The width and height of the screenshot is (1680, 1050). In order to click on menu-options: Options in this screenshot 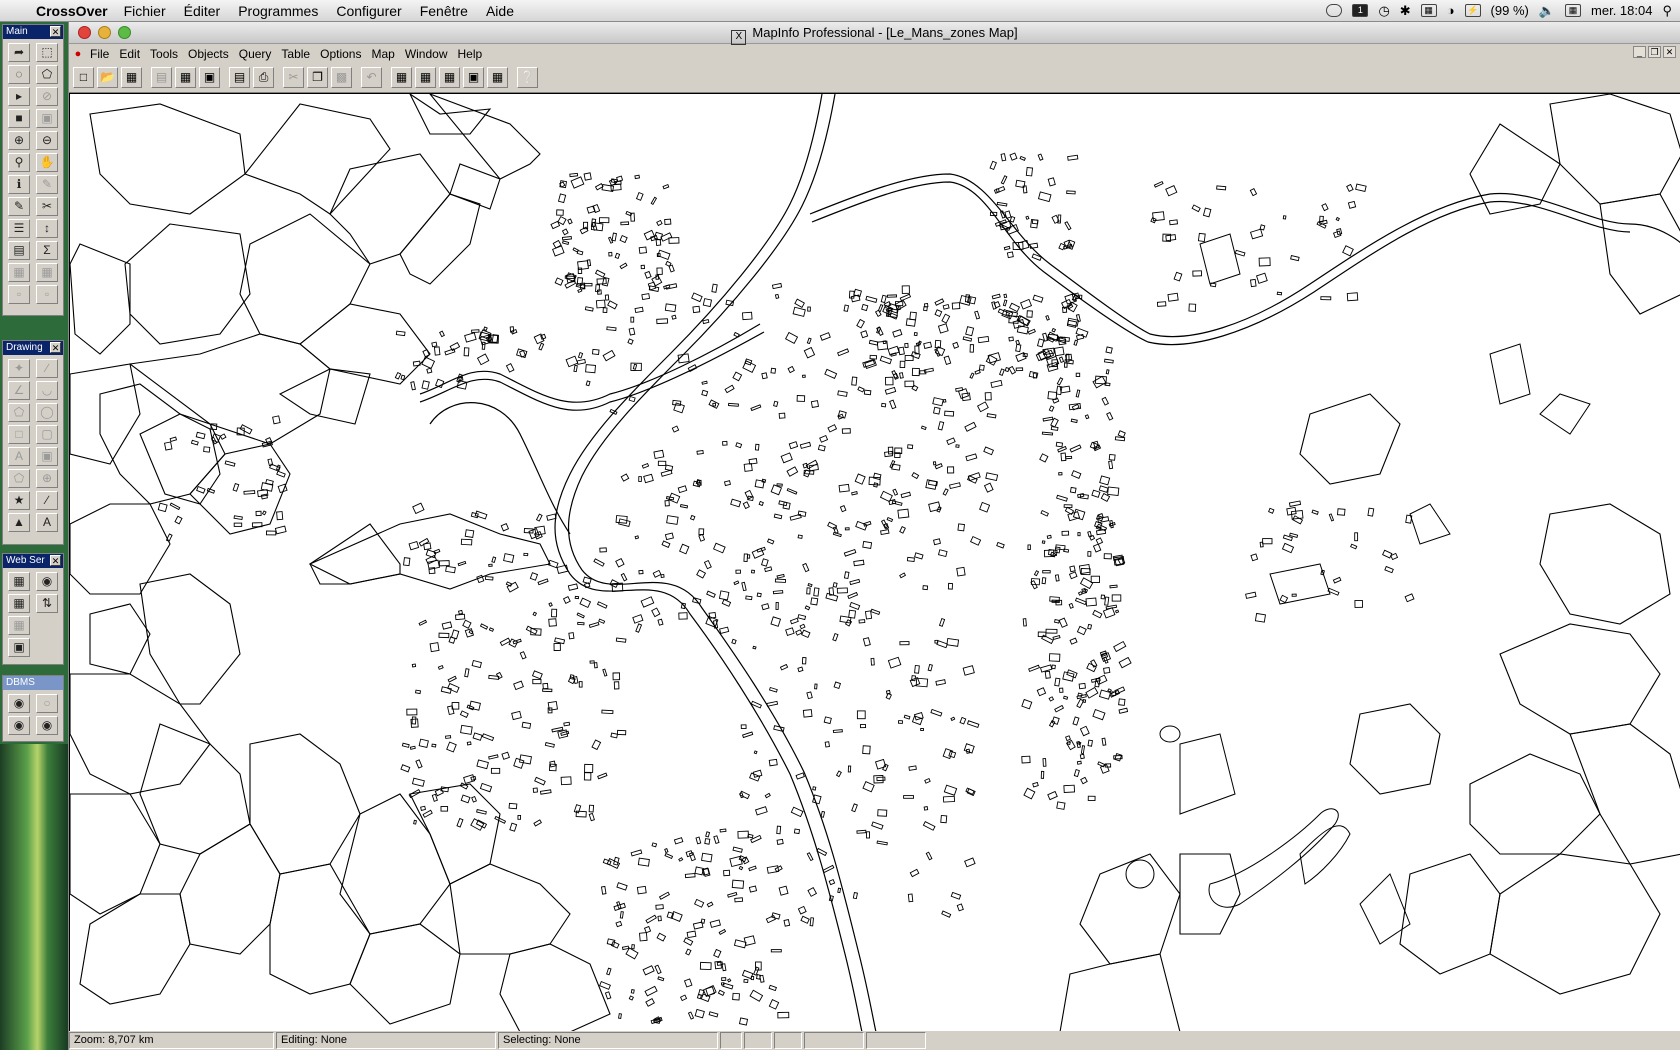, I will do `click(340, 54)`.